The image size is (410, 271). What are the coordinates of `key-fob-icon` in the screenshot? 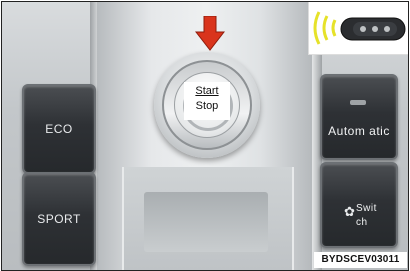 It's located at (359, 28).